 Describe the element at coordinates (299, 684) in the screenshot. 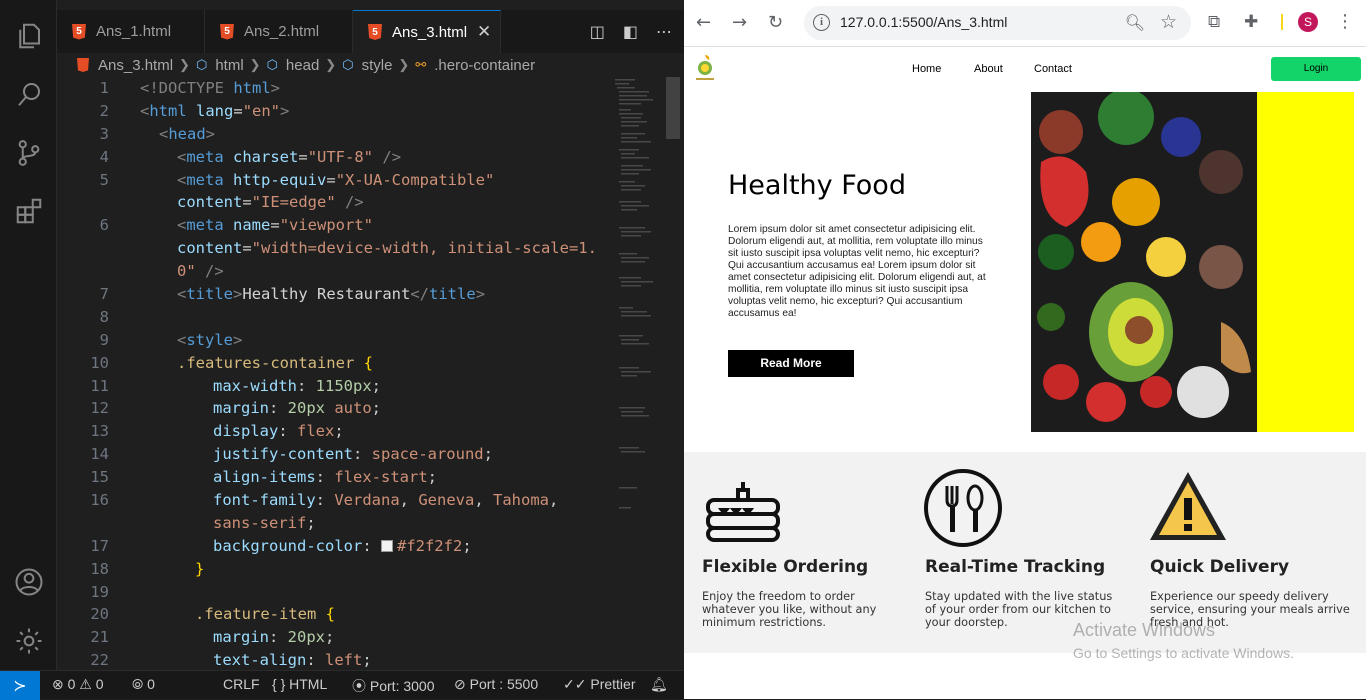

I see `language-mode: { } HTML` at that location.